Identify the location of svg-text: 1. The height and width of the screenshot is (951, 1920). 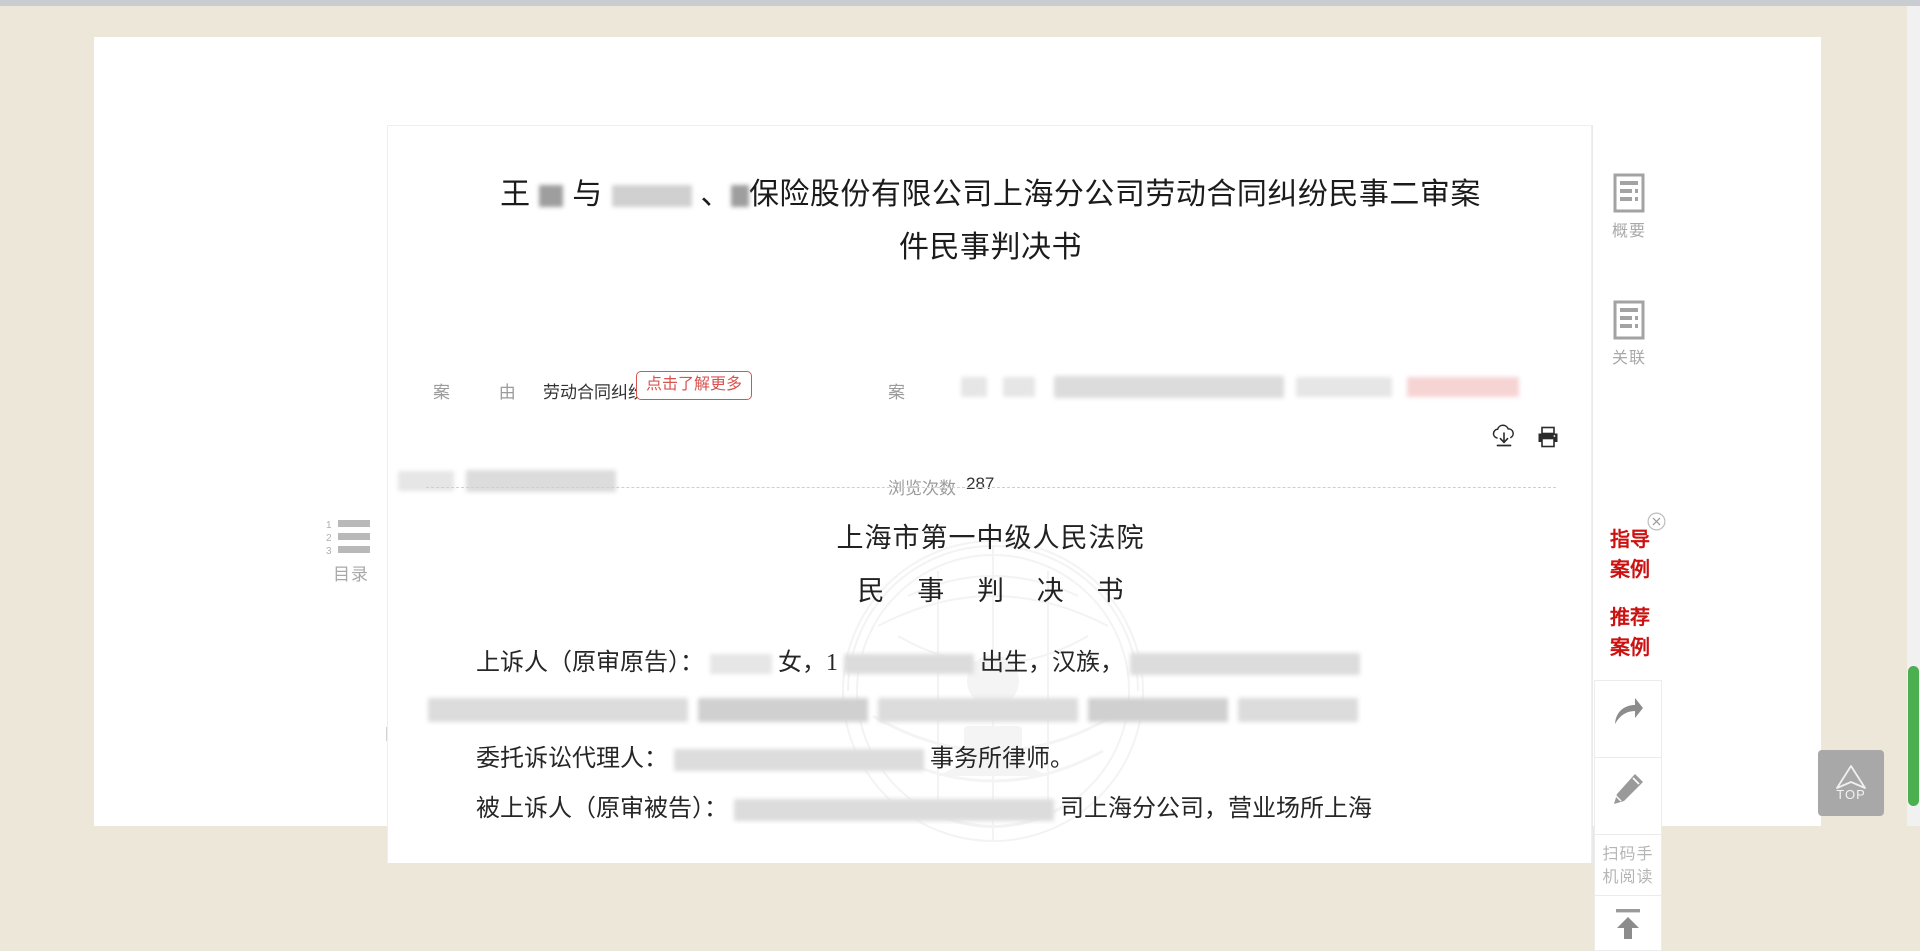
(329, 525).